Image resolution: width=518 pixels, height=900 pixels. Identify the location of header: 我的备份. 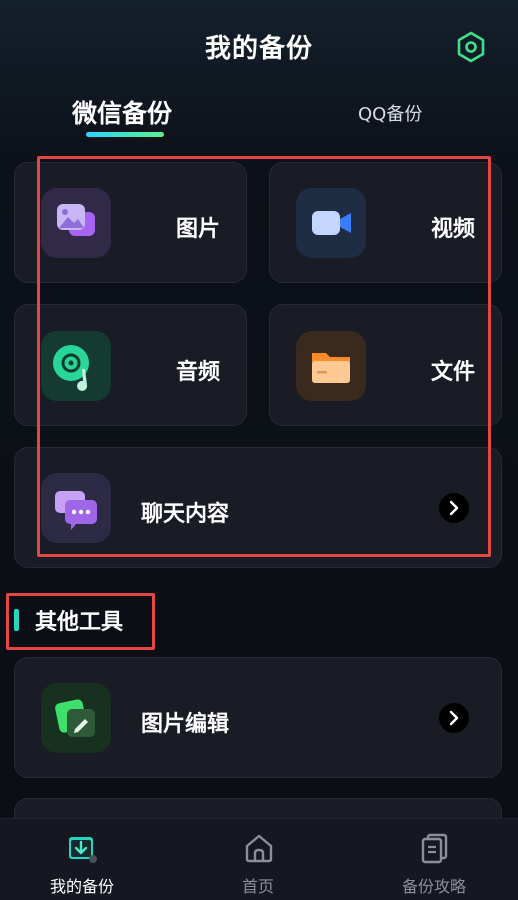
(259, 47).